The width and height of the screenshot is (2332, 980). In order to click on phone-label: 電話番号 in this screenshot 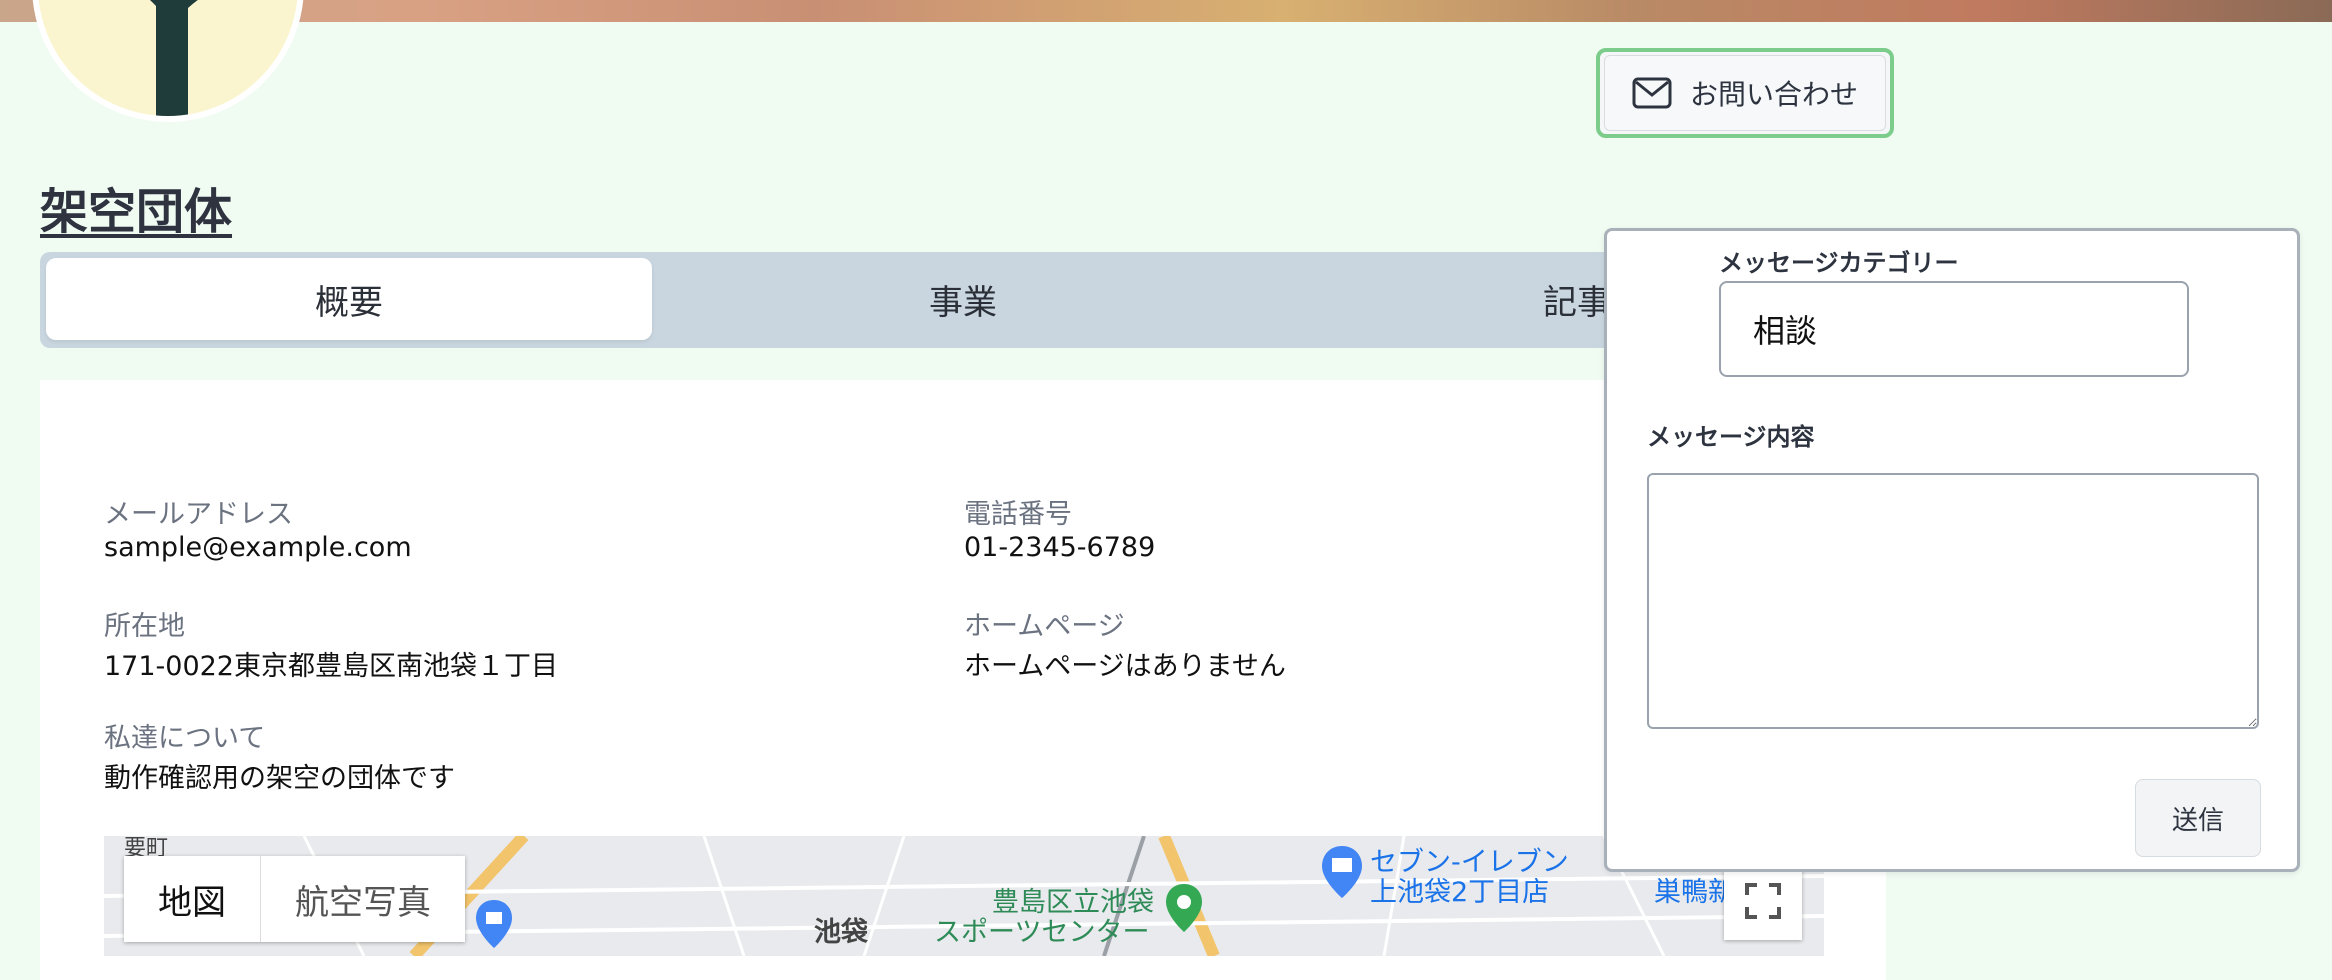, I will do `click(1018, 514)`.